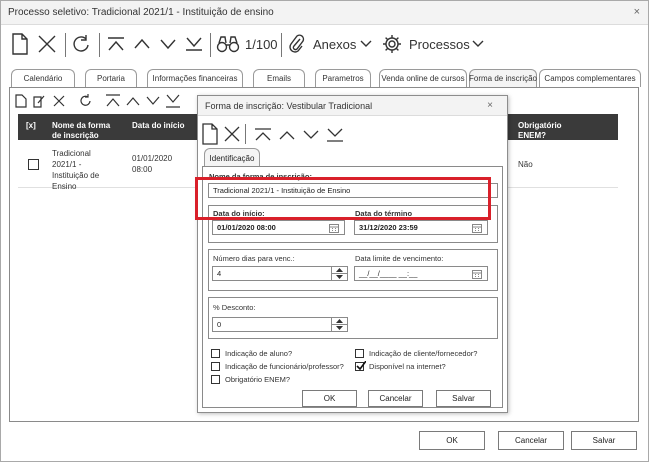 The image size is (649, 462). I want to click on enem-required-checkbox, so click(215, 379).